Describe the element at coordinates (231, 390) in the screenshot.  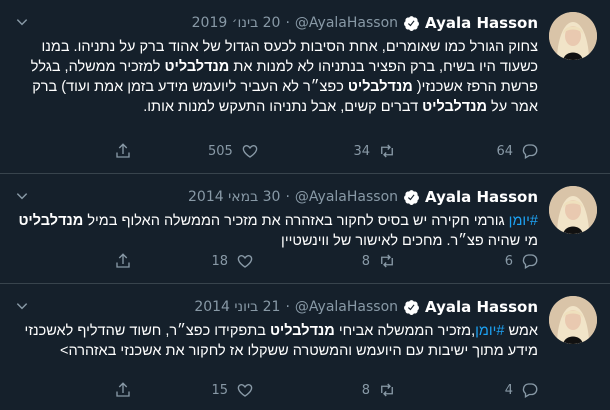
I see `like-button: 15` at that location.